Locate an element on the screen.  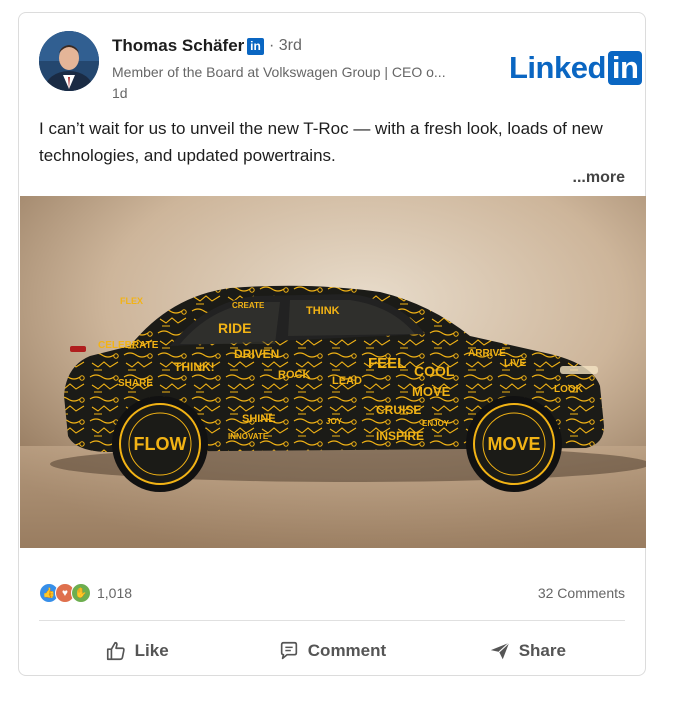
svg-text: SHINE is located at coordinates (259, 419).